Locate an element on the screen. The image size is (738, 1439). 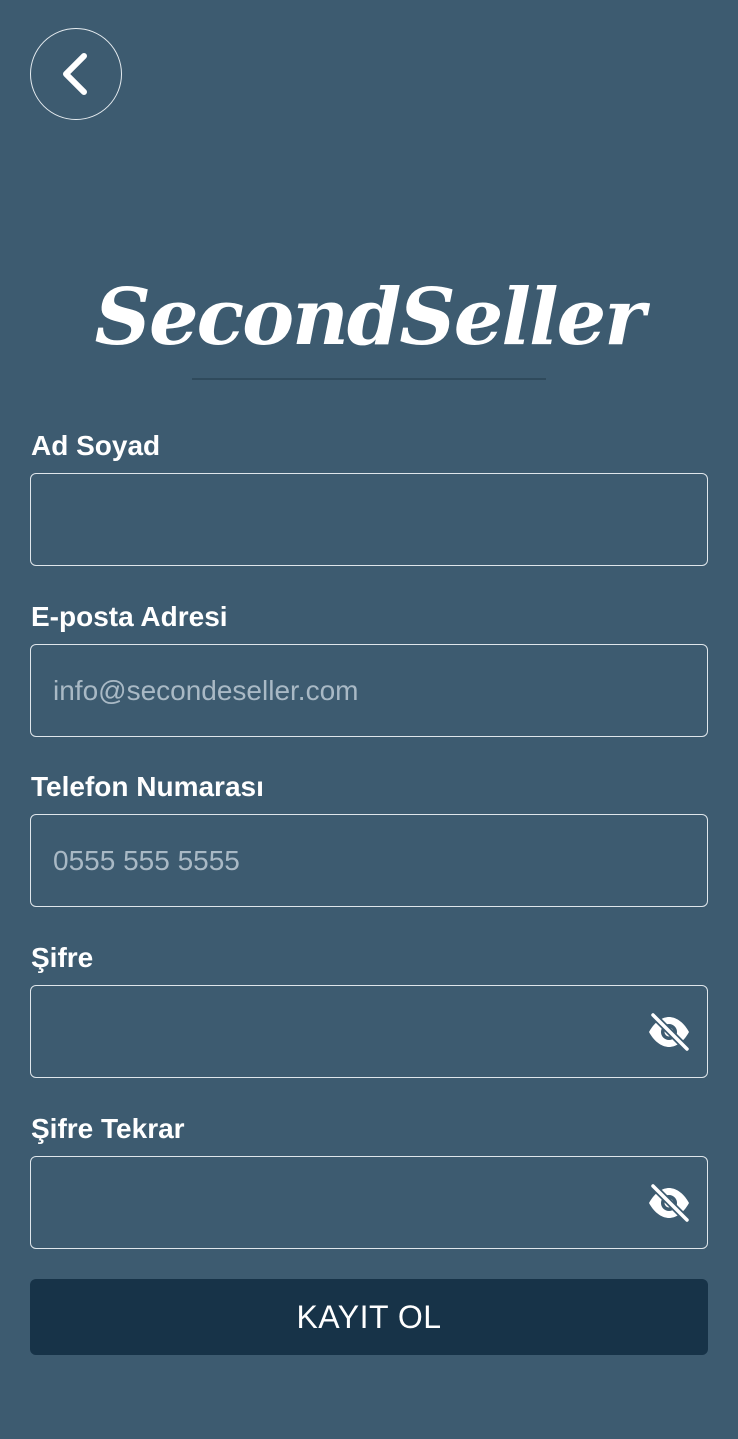
logo-divider is located at coordinates (369, 379).